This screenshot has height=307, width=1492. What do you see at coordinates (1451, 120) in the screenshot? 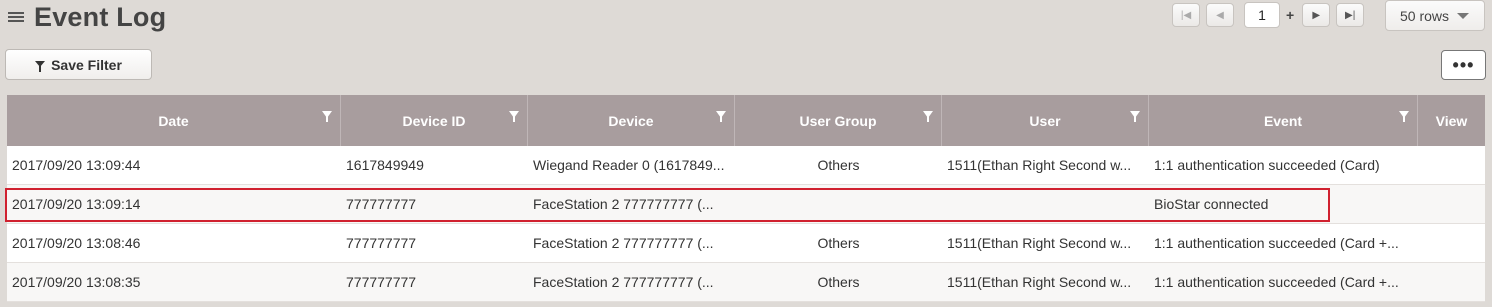
I see `column-header-view: View` at bounding box center [1451, 120].